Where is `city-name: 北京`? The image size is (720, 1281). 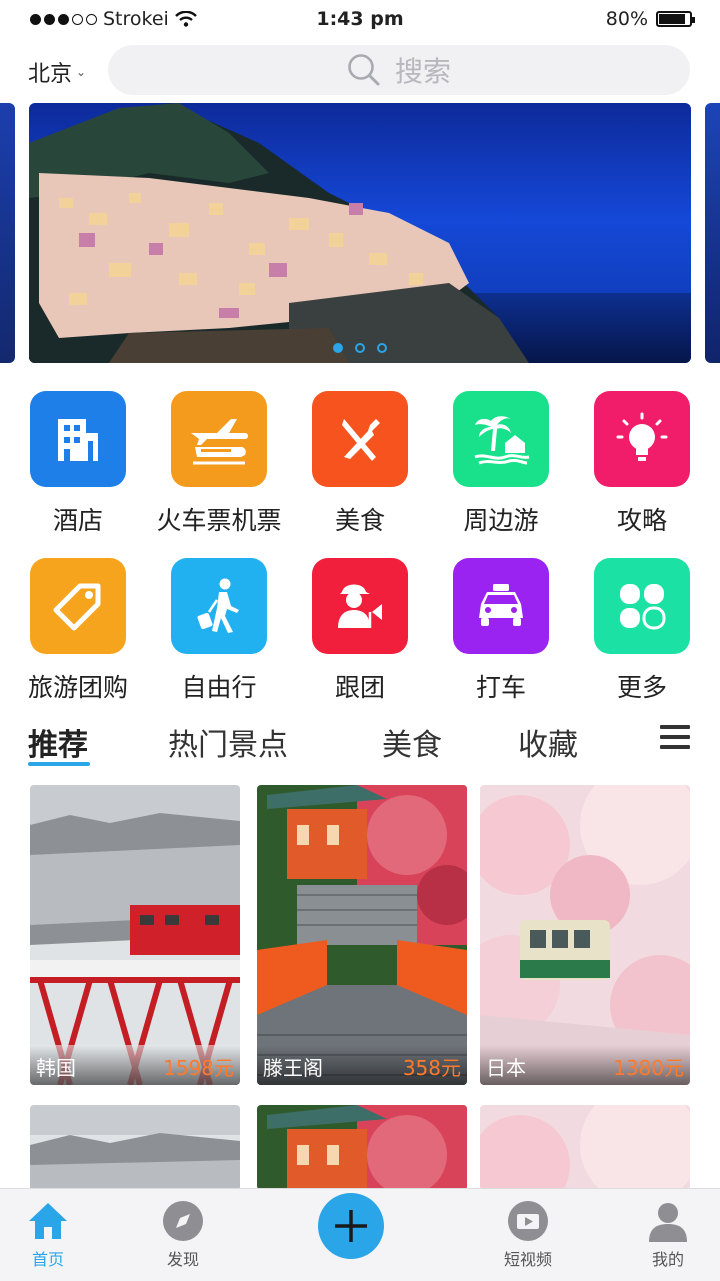
city-name: 北京 is located at coordinates (50, 74).